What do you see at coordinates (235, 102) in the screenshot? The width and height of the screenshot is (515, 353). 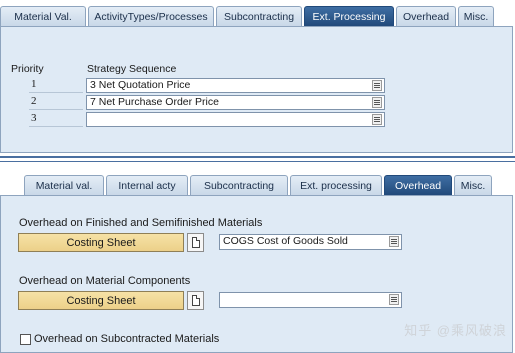 I see `strategy-field-2: 7 Net Purchase Order Price` at bounding box center [235, 102].